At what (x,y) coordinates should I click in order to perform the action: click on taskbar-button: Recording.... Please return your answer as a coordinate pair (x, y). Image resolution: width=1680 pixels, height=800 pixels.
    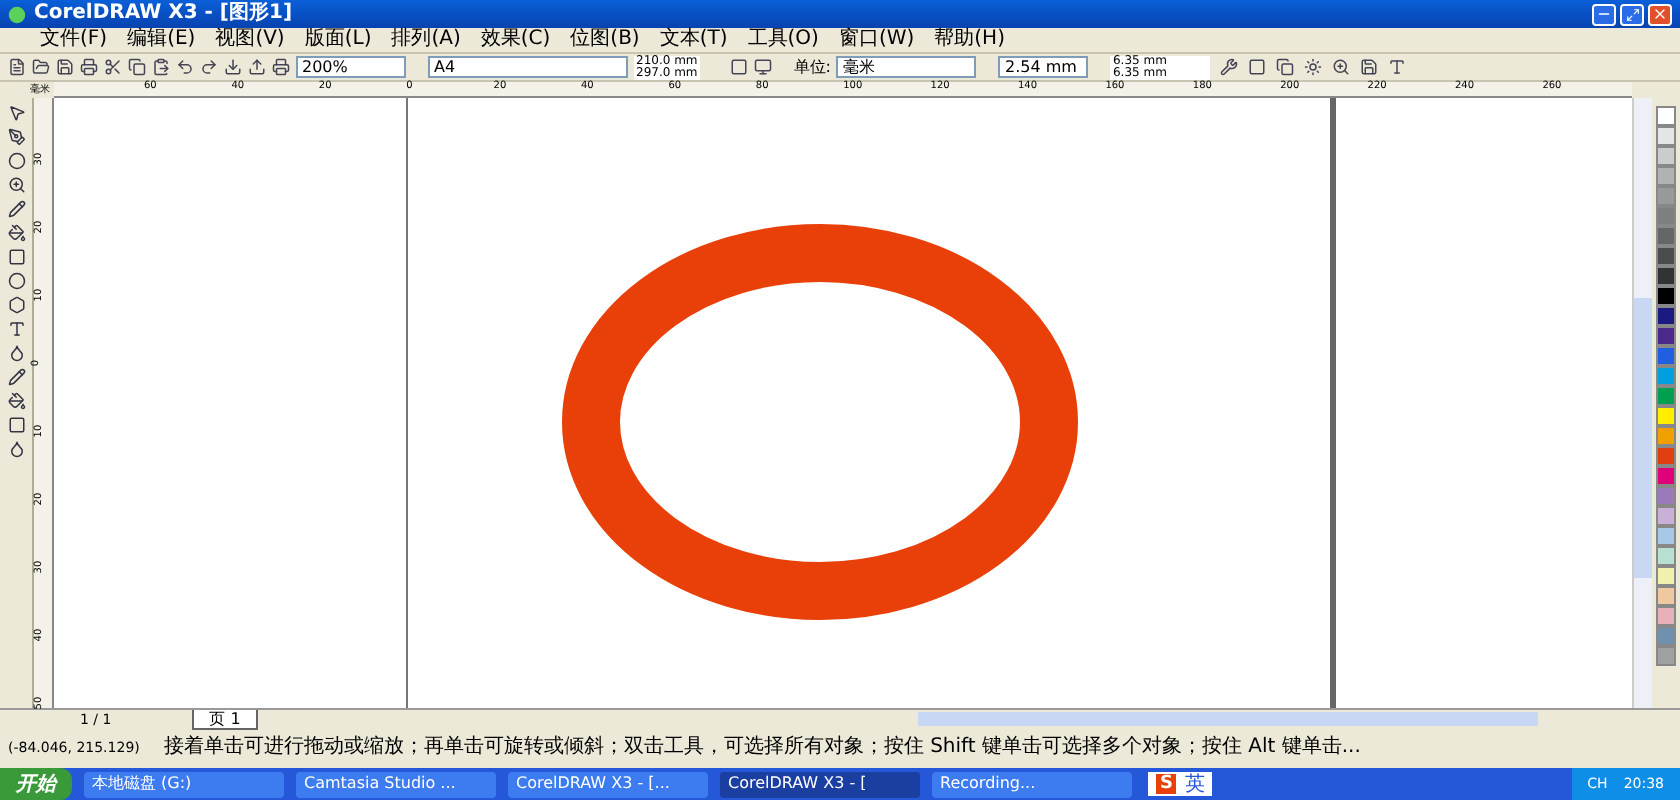
    Looking at the image, I should click on (1032, 784).